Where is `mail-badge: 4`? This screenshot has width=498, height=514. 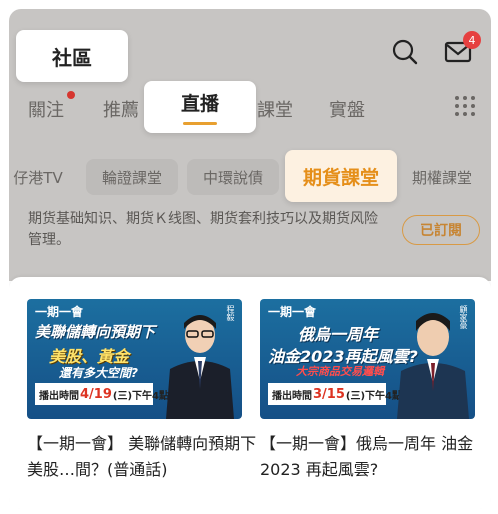 mail-badge: 4 is located at coordinates (472, 40).